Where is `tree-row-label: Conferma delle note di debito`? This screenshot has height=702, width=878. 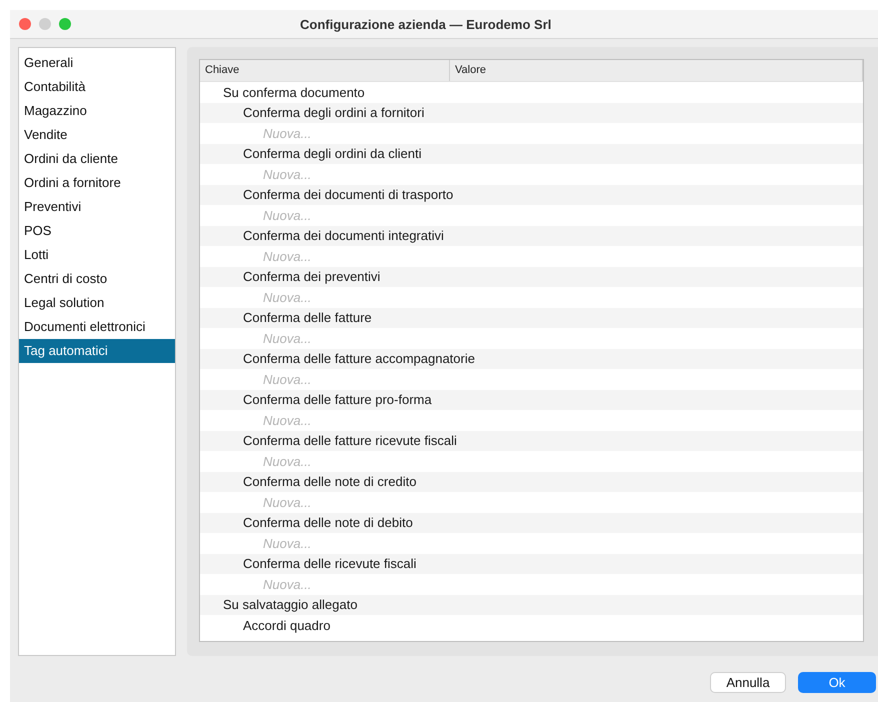
tree-row-label: Conferma delle note di debito is located at coordinates (328, 522).